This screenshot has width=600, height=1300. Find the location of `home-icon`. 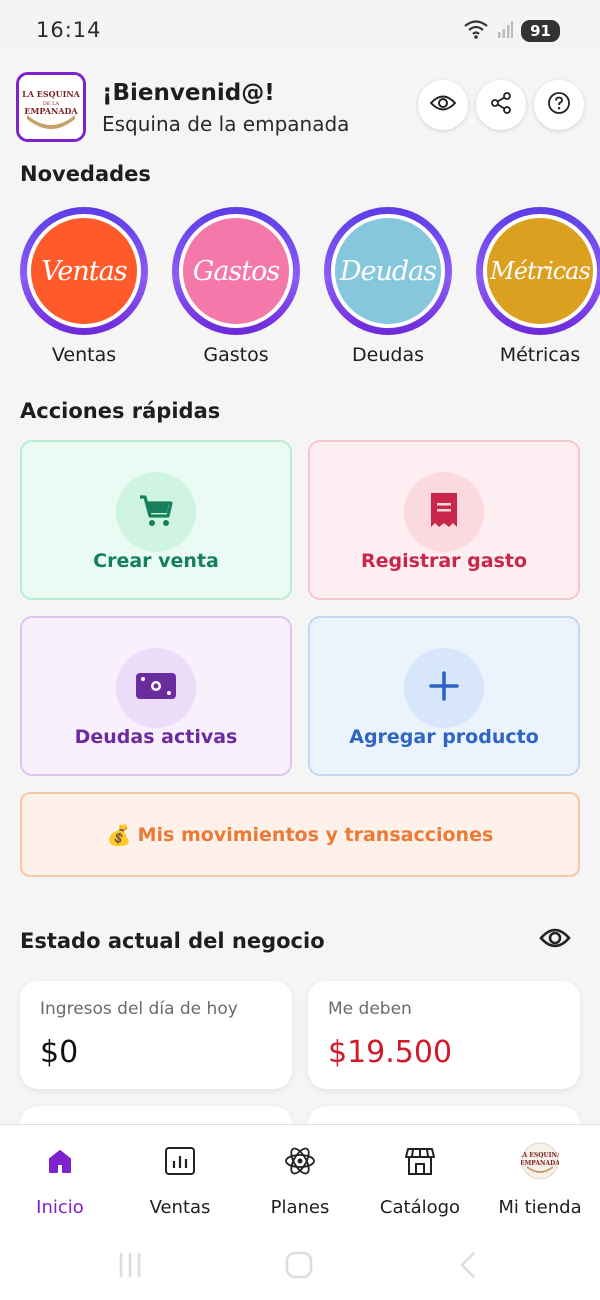

home-icon is located at coordinates (60, 1161).